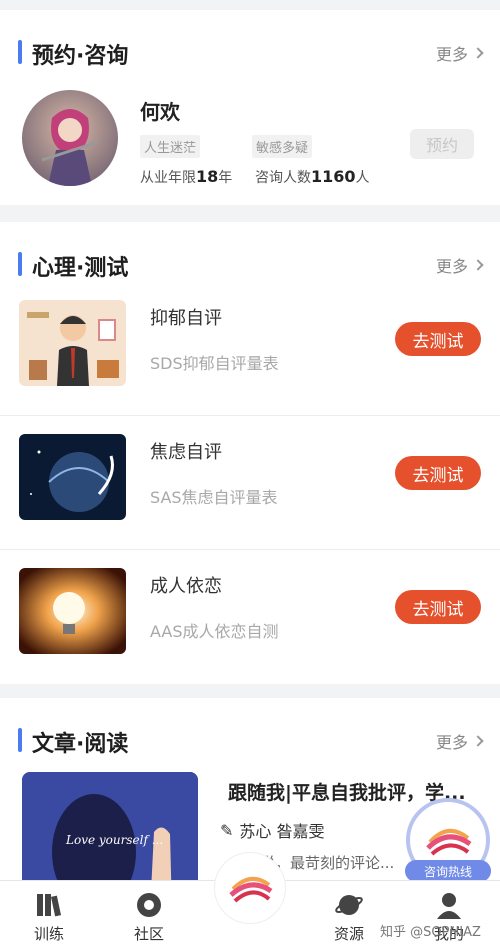  I want to click on counselor-tag: 人生迷茫, so click(170, 146).